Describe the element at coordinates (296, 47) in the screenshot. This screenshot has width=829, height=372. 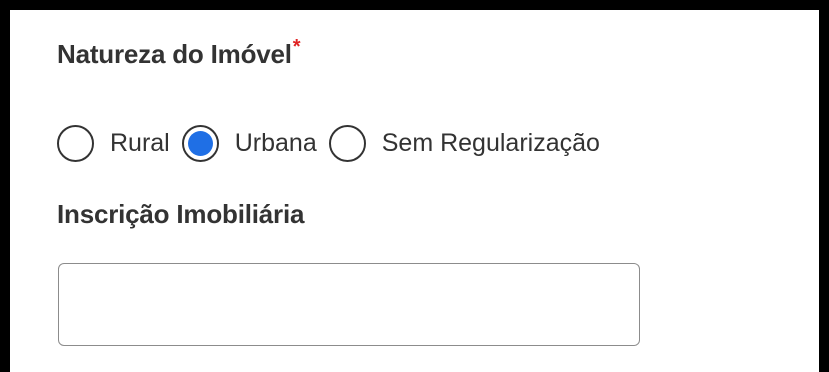
I see `required-asterisk: *` at that location.